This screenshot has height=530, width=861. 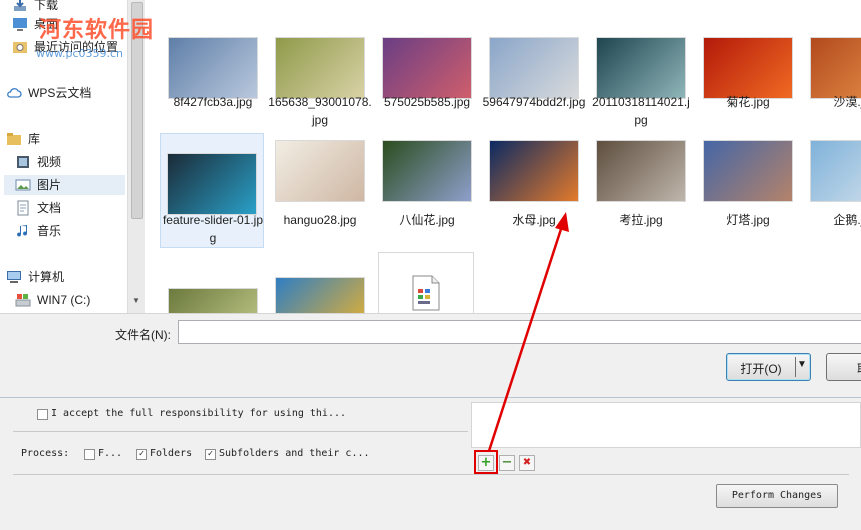 What do you see at coordinates (49, 208) in the screenshot?
I see `sidebar-item-label: 文档` at bounding box center [49, 208].